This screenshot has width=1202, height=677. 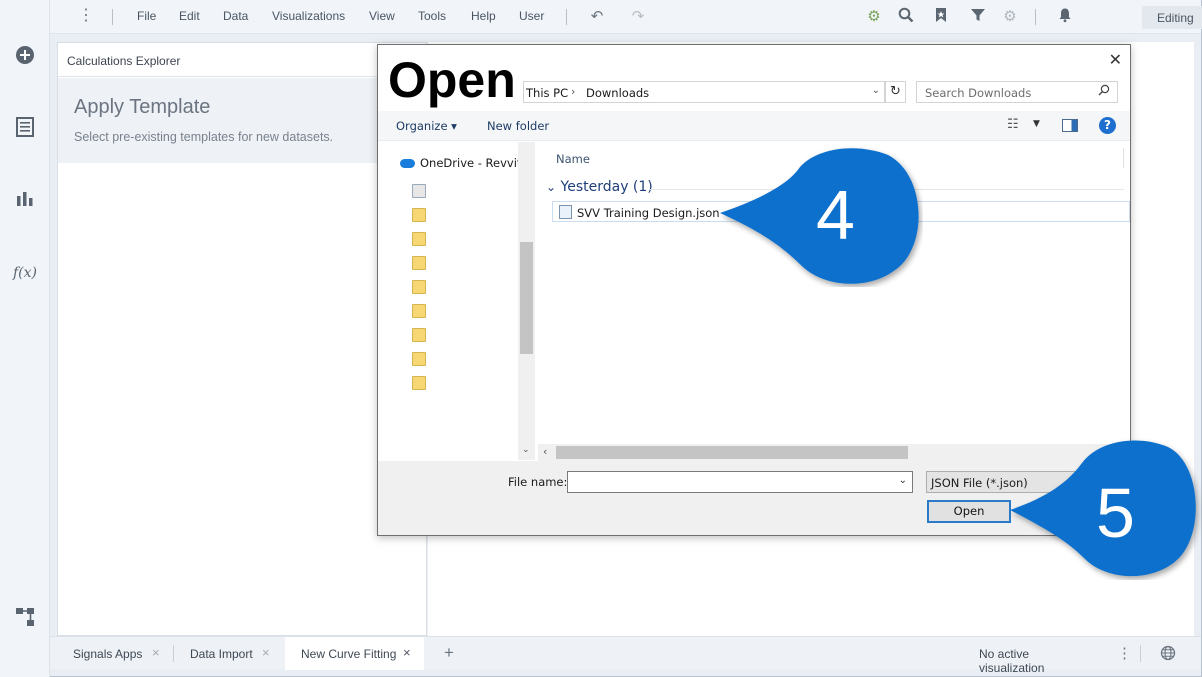 What do you see at coordinates (874, 17) in the screenshot?
I see `settings-gear-green-icon: ⚙` at bounding box center [874, 17].